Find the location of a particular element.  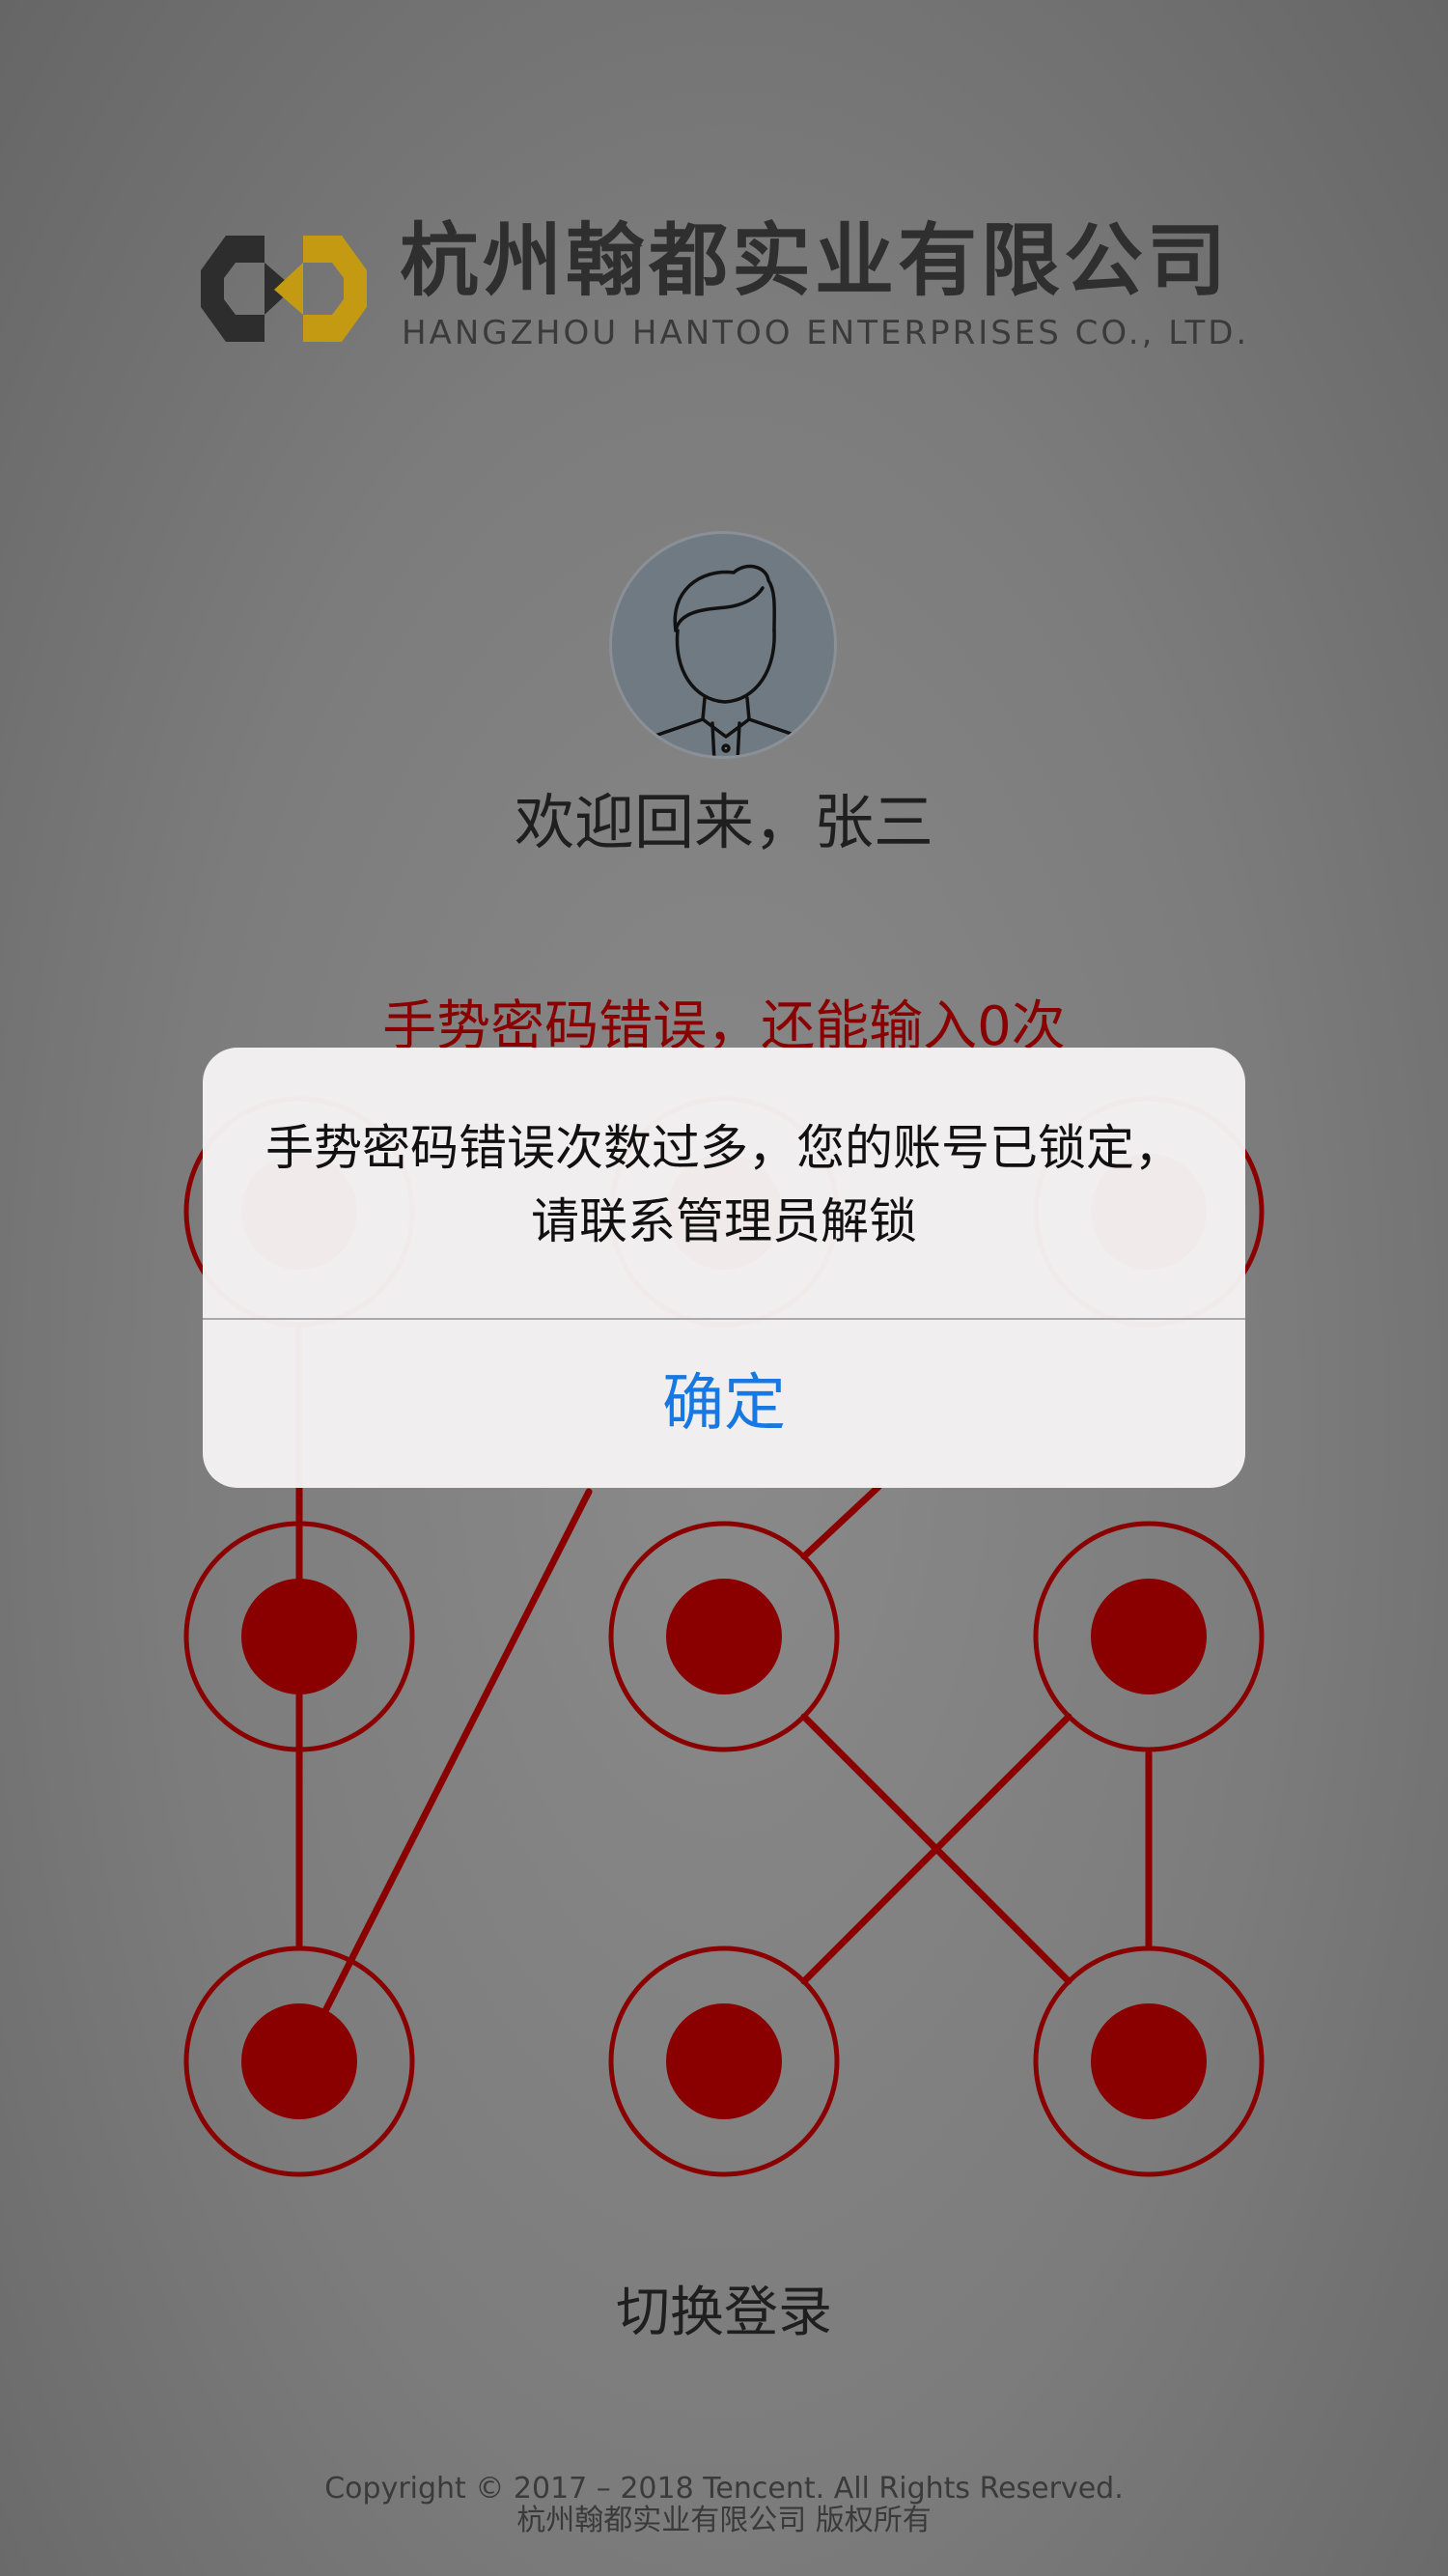

alert-confirm-button: 确定 is located at coordinates (724, 1404).